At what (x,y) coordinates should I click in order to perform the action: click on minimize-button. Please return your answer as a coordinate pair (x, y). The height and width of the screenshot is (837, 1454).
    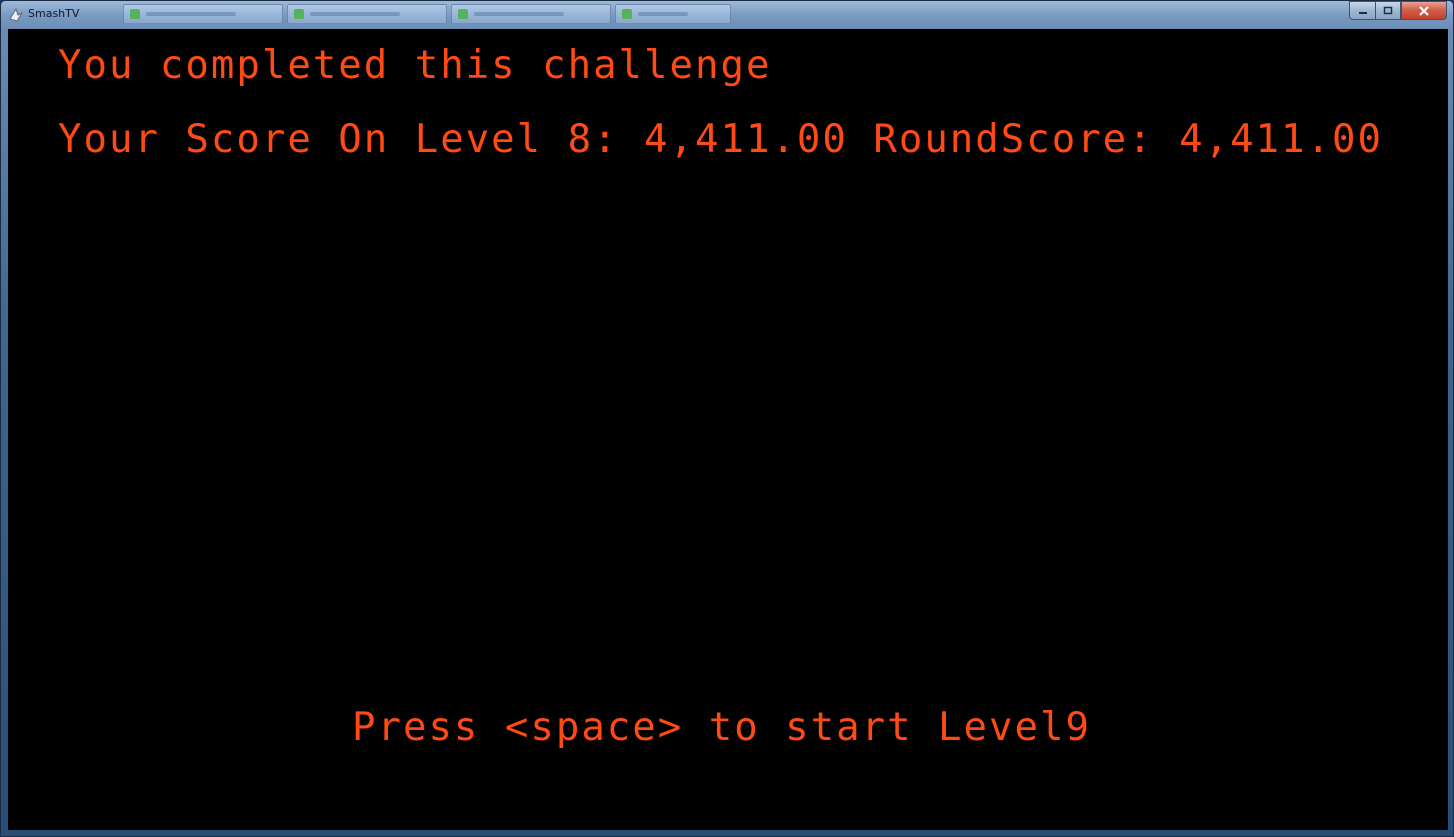
    Looking at the image, I should click on (1362, 10).